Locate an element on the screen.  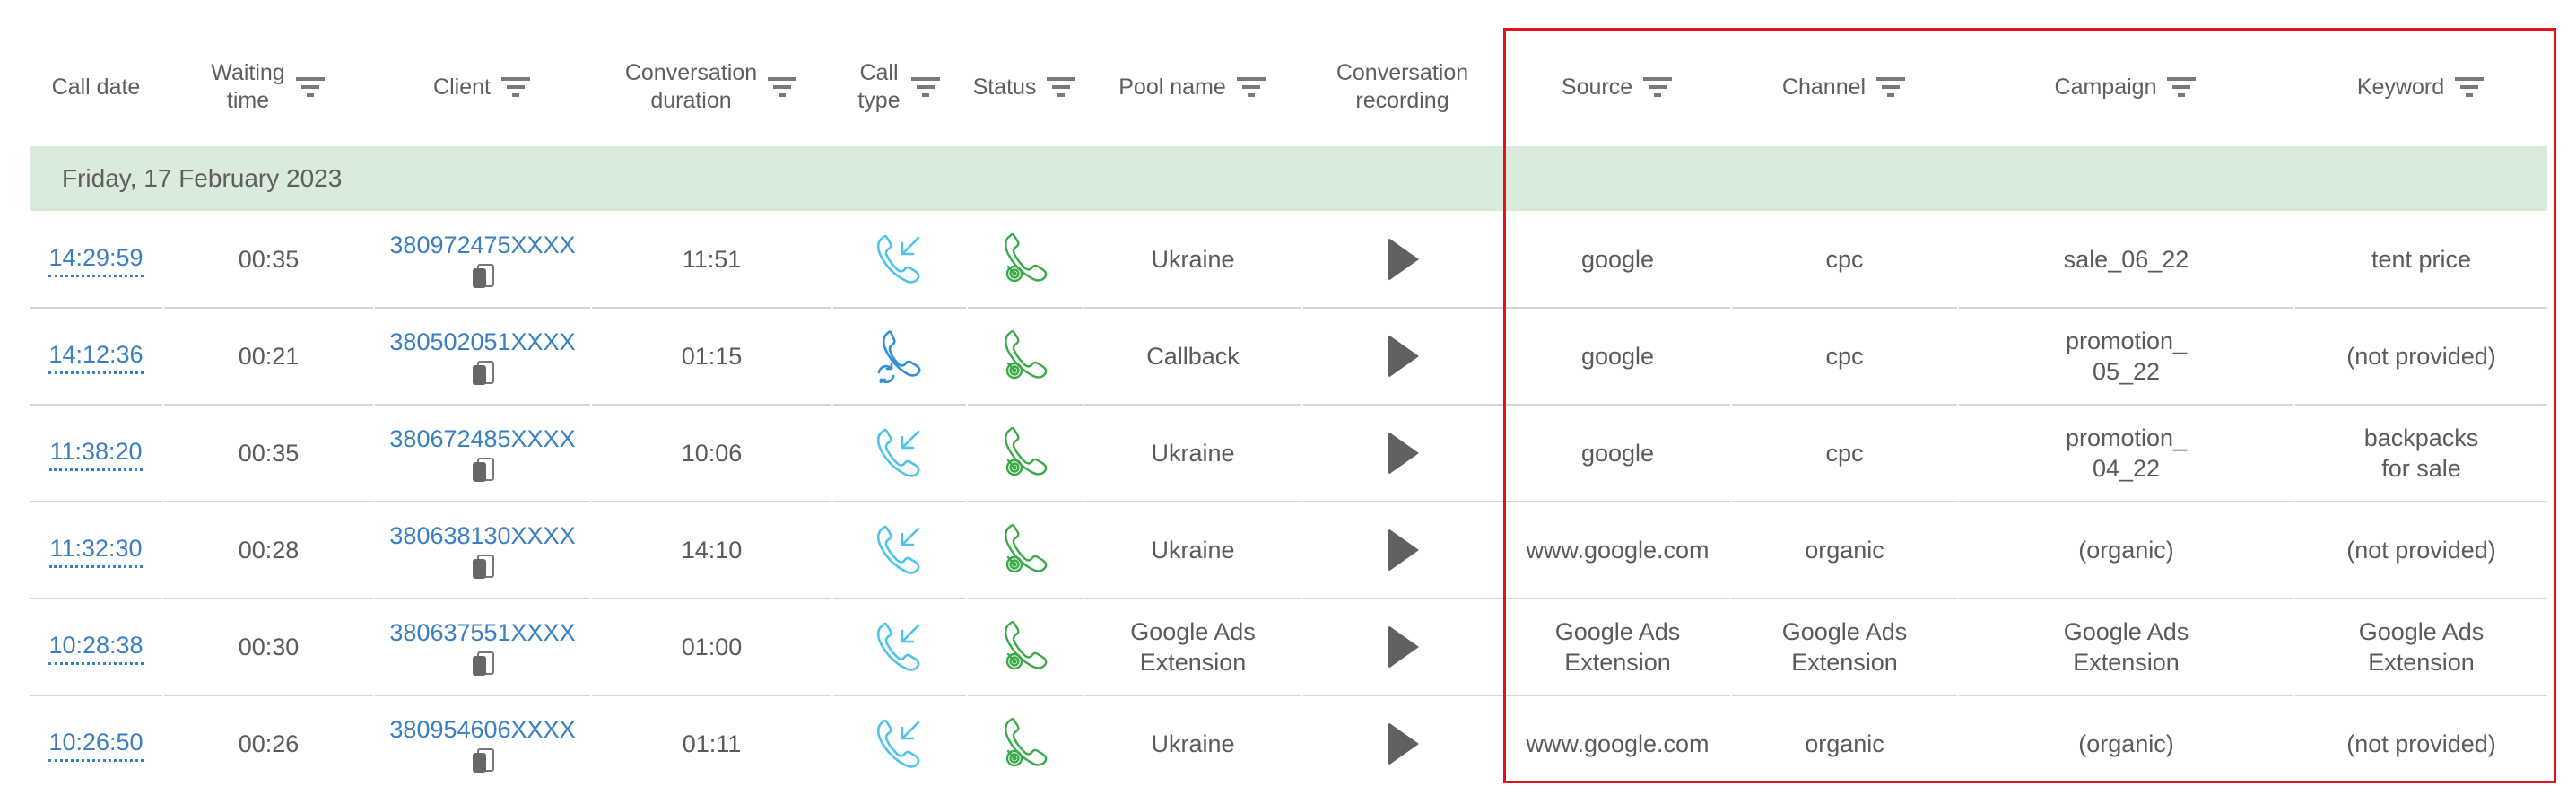
campaign-cell: promotion_ 05_22 is located at coordinates (2126, 358).